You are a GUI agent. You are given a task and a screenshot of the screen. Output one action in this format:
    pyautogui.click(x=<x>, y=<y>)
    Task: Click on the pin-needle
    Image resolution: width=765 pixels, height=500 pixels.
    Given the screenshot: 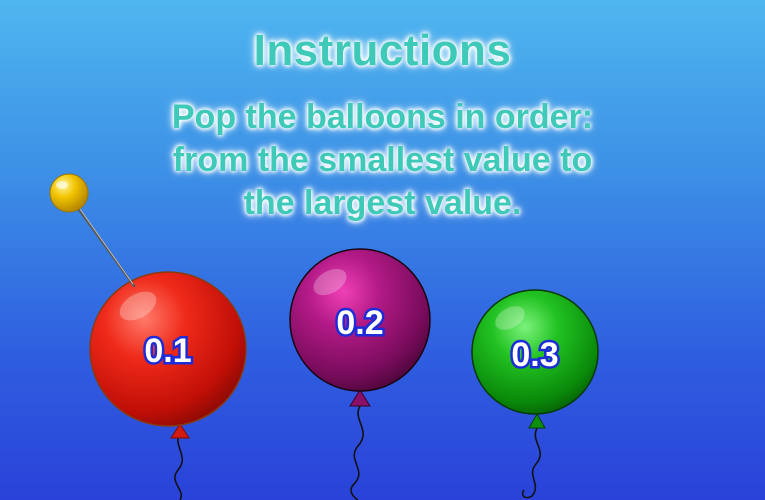 What is the action you would take?
    pyautogui.click(x=103, y=243)
    